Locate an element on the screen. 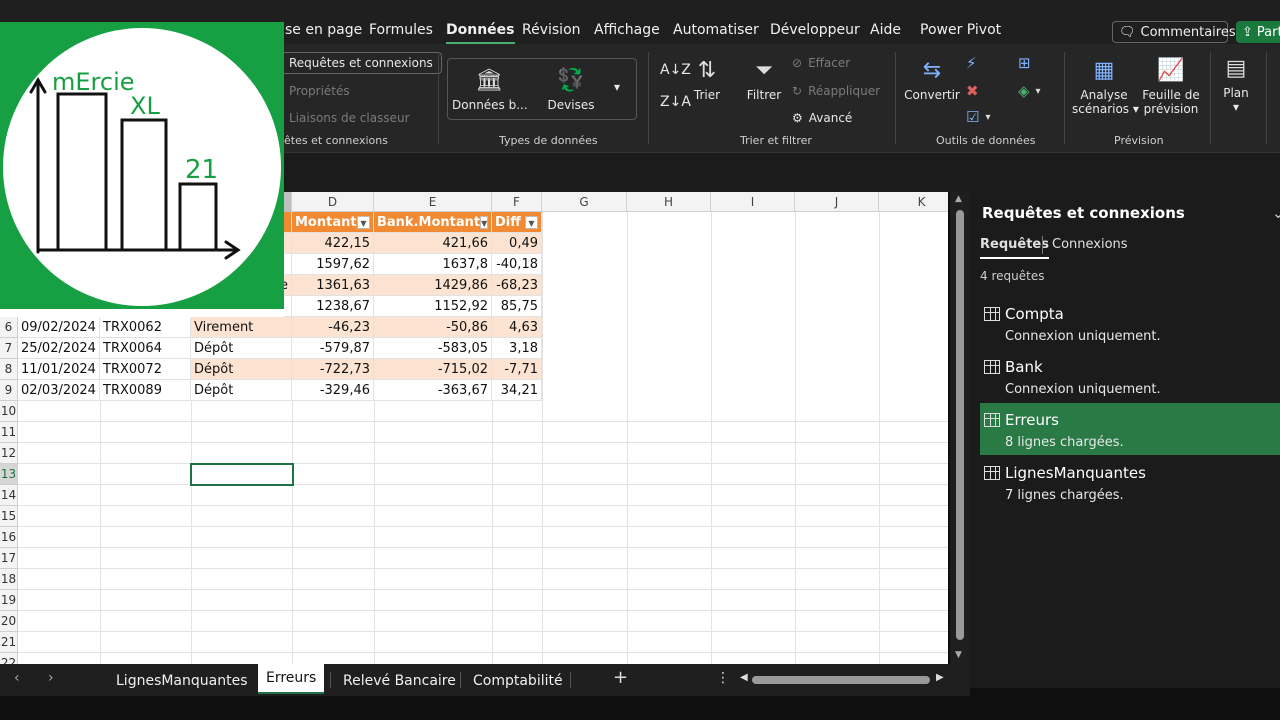  cell-bank-montant: 1152,92 is located at coordinates (433, 306).